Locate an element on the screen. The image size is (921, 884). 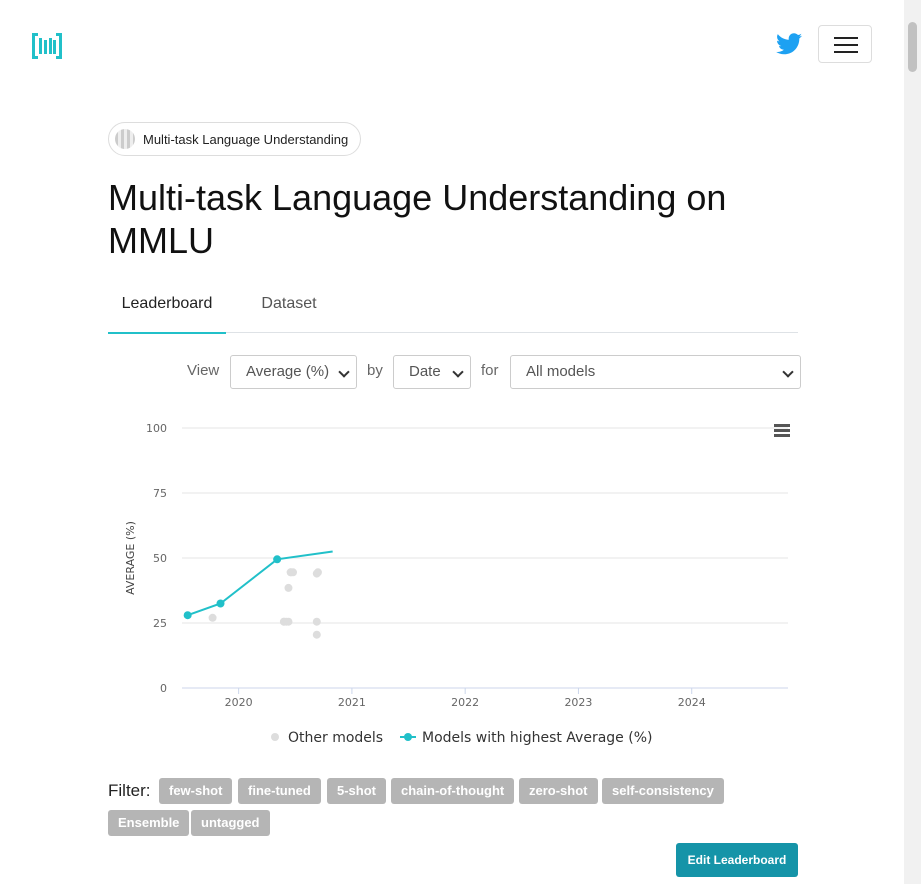
twitter-icon is located at coordinates (789, 44).